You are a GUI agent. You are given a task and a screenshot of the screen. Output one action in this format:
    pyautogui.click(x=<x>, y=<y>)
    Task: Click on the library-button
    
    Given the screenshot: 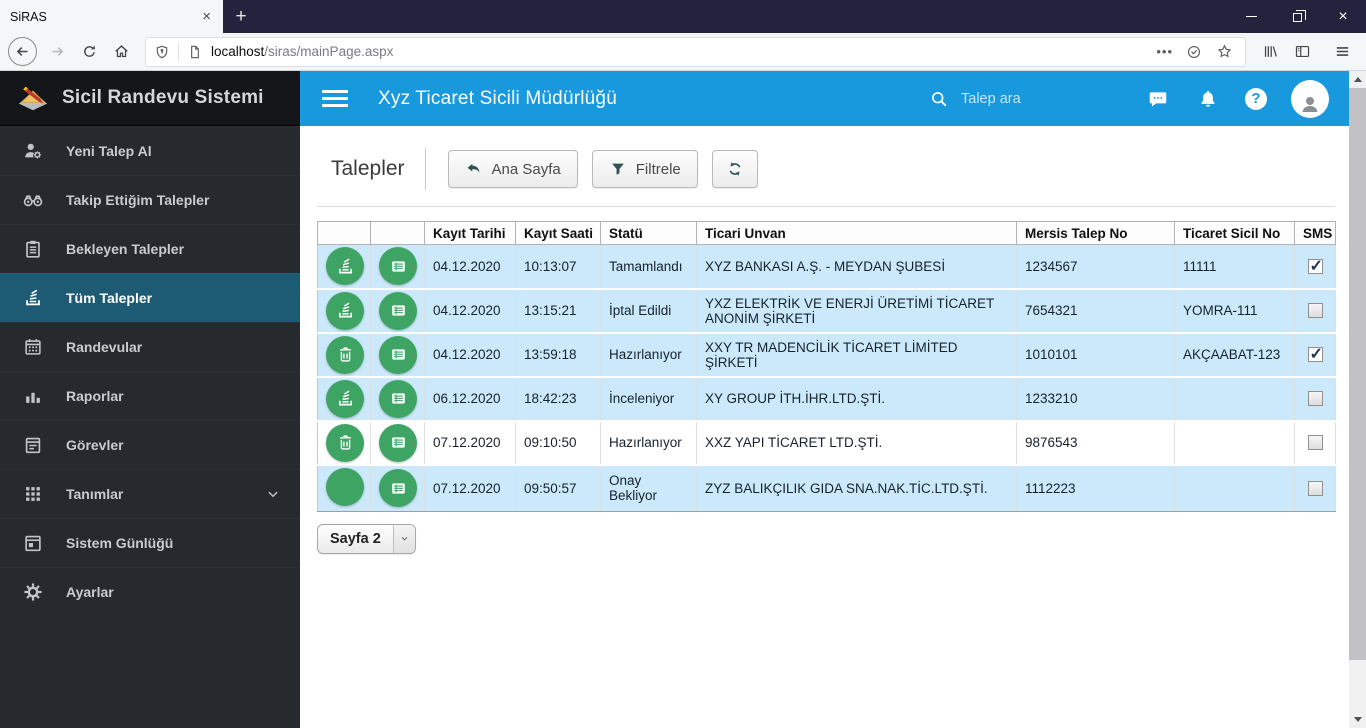 What is the action you would take?
    pyautogui.click(x=1270, y=52)
    